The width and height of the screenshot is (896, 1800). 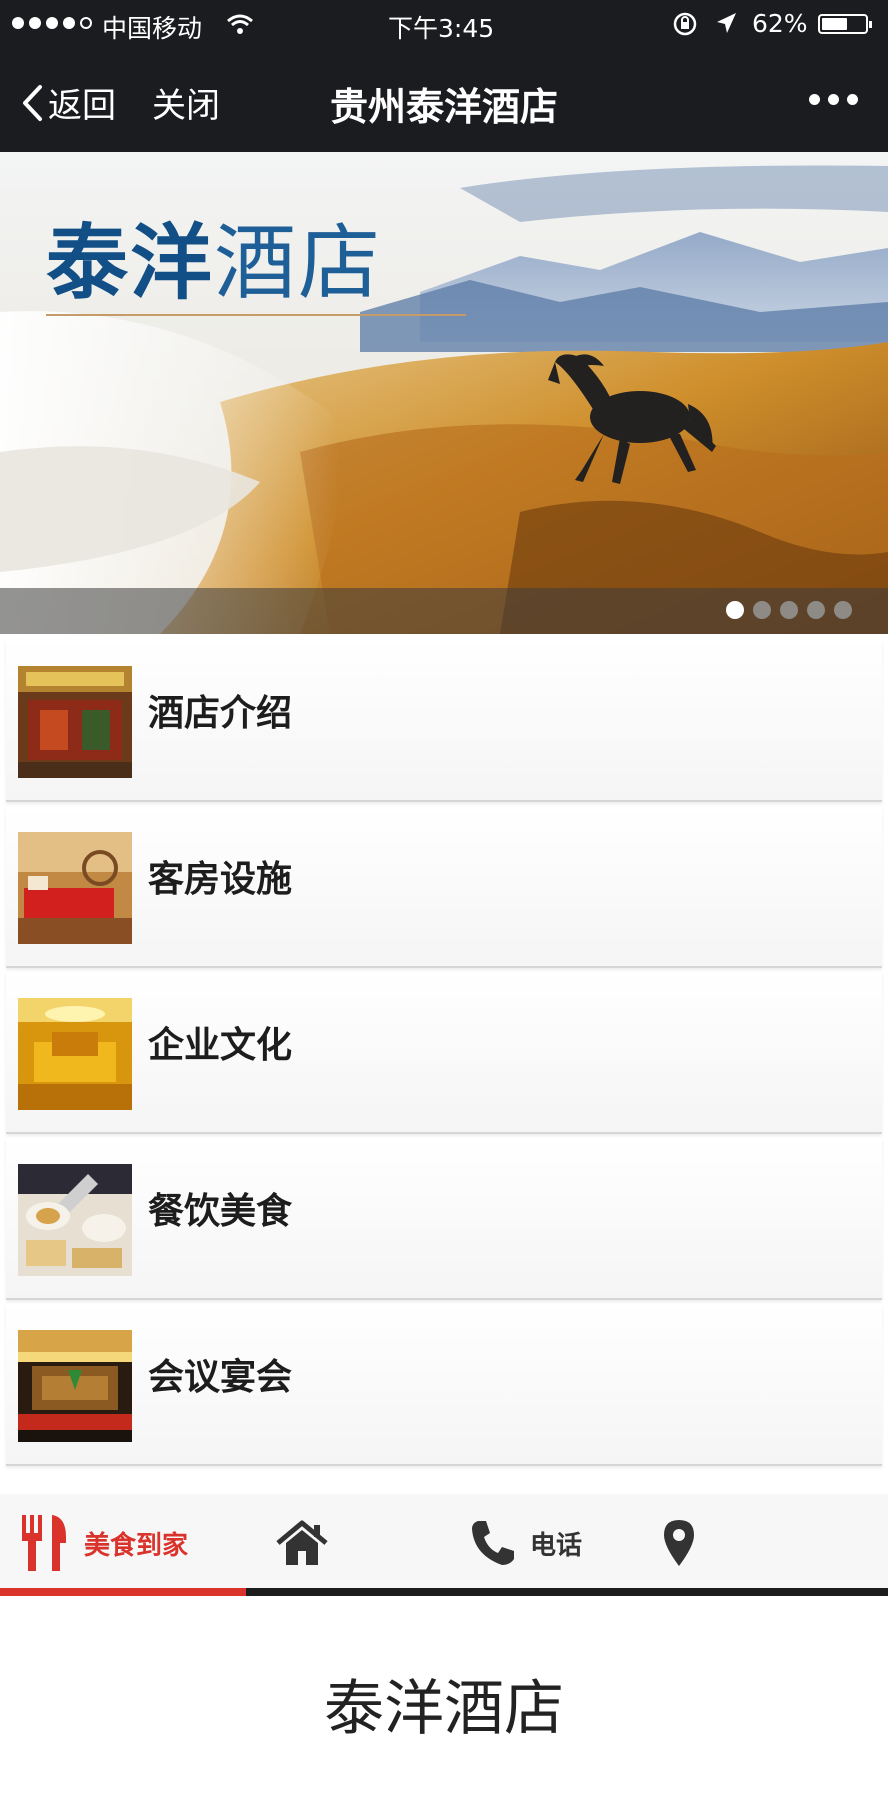 What do you see at coordinates (845, 24) in the screenshot?
I see `battery-icon` at bounding box center [845, 24].